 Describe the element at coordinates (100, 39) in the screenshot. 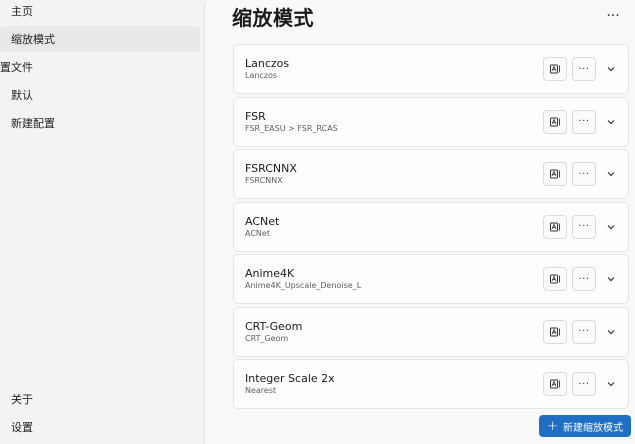

I see `sidebar-item-scaling-modes: 缩放模式` at that location.